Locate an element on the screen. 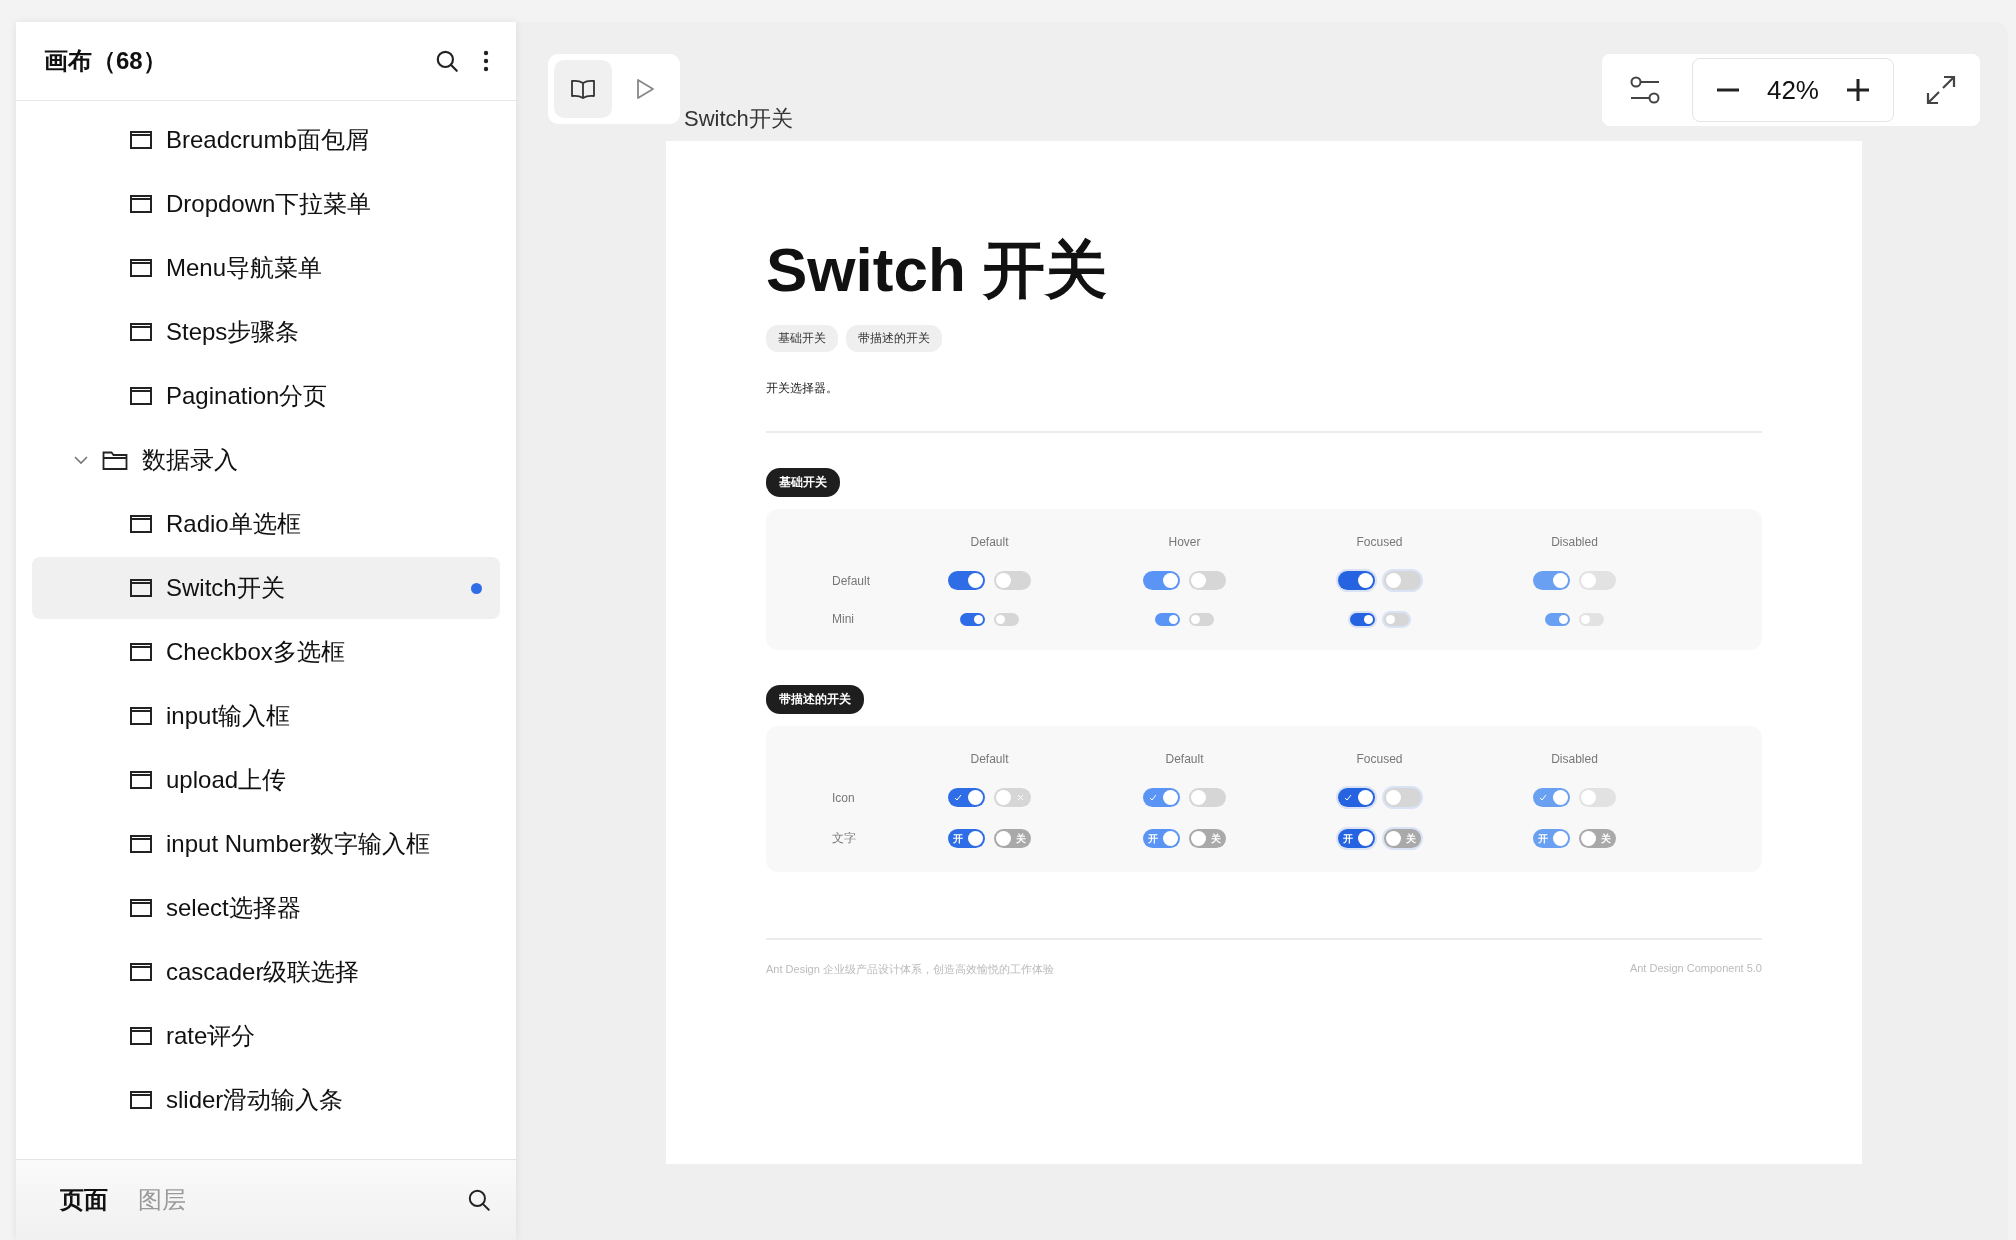 The image size is (2016, 1240). page-item: cascader级联选择 is located at coordinates (266, 972).